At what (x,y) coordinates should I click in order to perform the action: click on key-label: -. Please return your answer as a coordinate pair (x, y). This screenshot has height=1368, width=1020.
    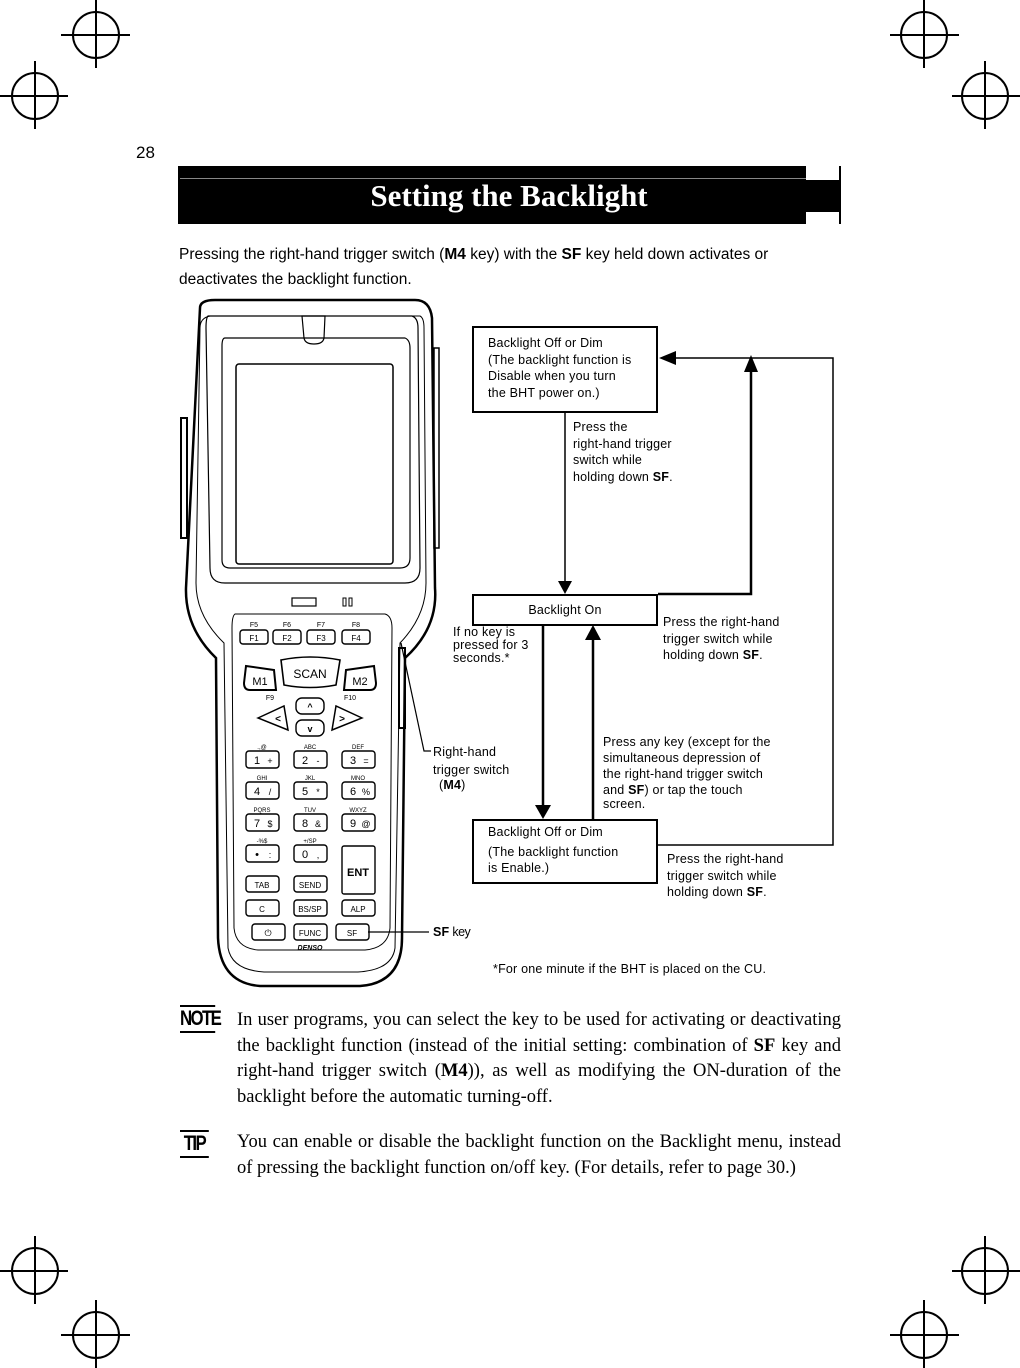
    Looking at the image, I should click on (318, 761).